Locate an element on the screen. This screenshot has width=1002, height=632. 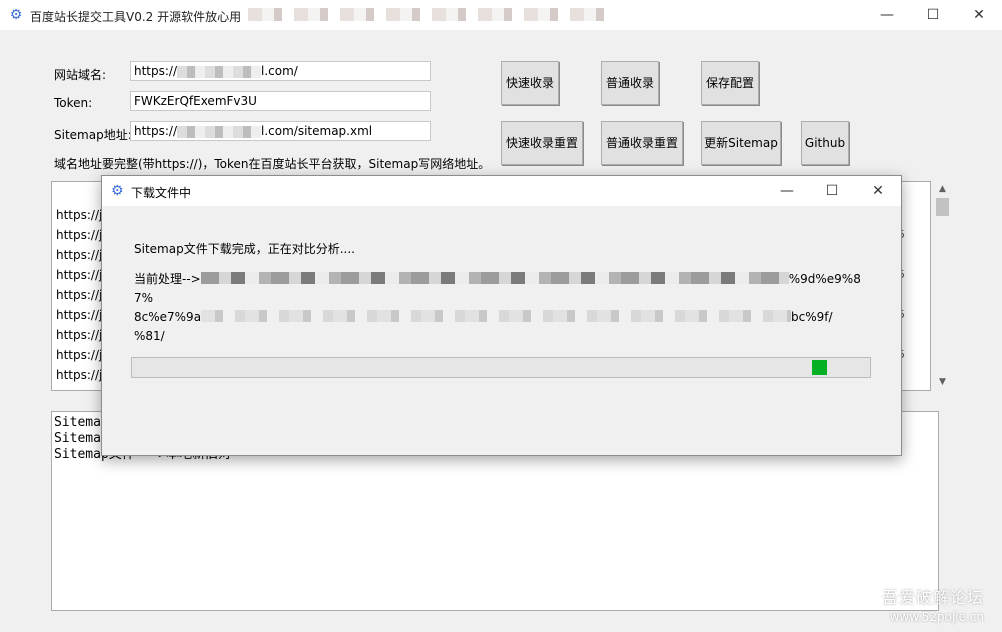
dialog-title: 下载文件中 is located at coordinates (161, 193).